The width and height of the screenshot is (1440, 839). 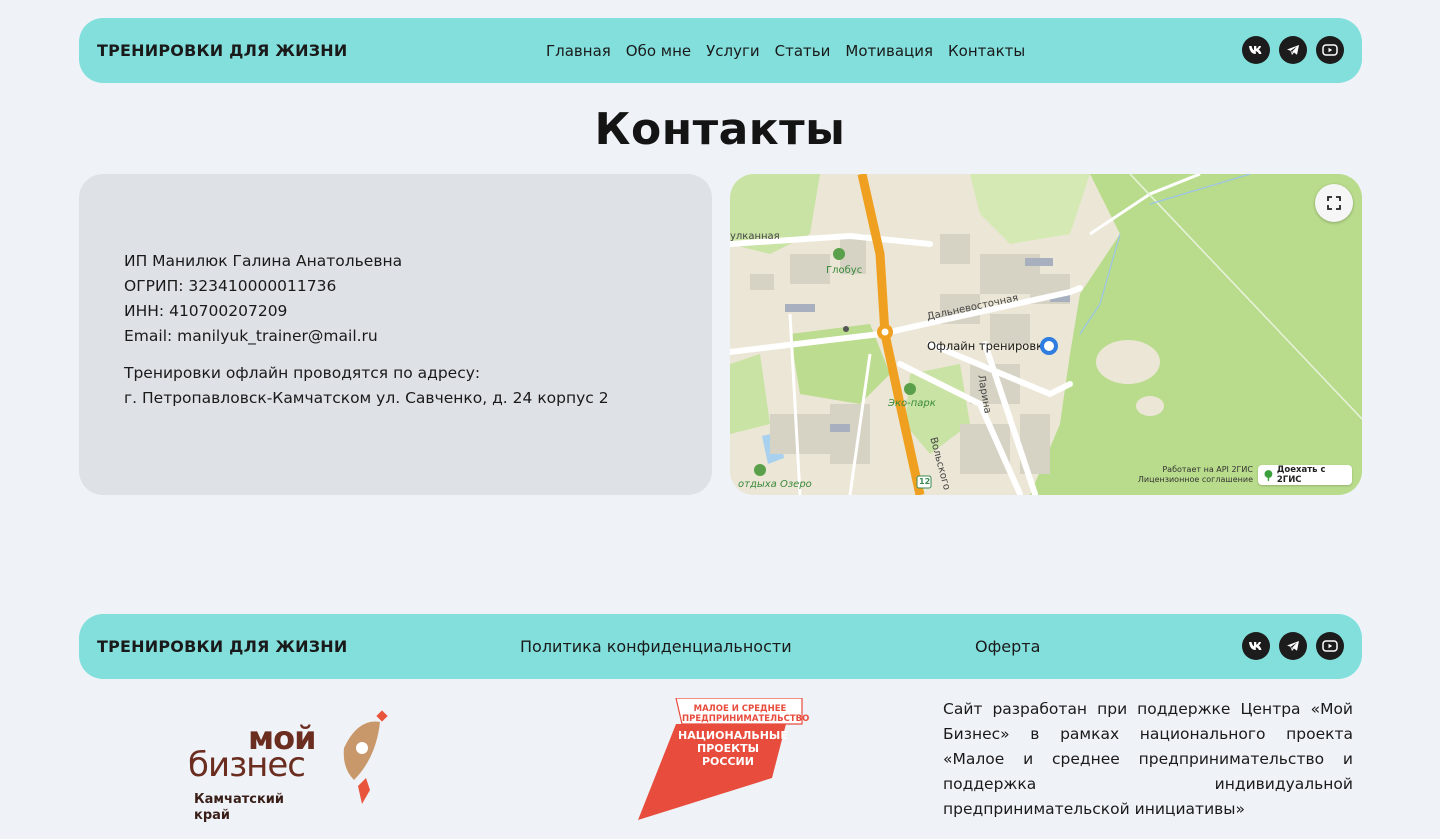 What do you see at coordinates (144, 311) in the screenshot?
I see `inn-label: ИНН:` at bounding box center [144, 311].